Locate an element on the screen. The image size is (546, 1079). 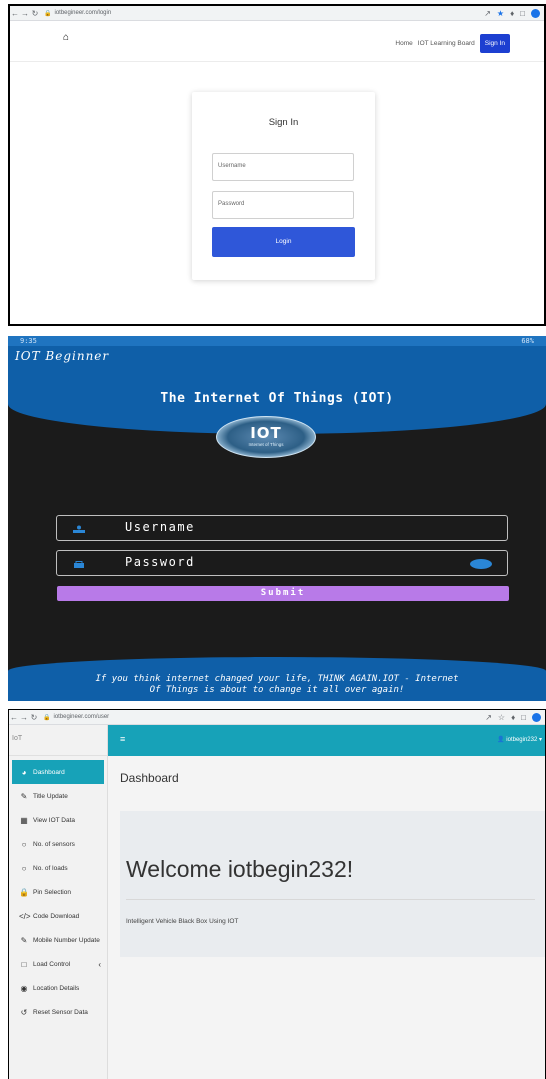
hamburger-icon: ≡ is located at coordinates (122, 739).